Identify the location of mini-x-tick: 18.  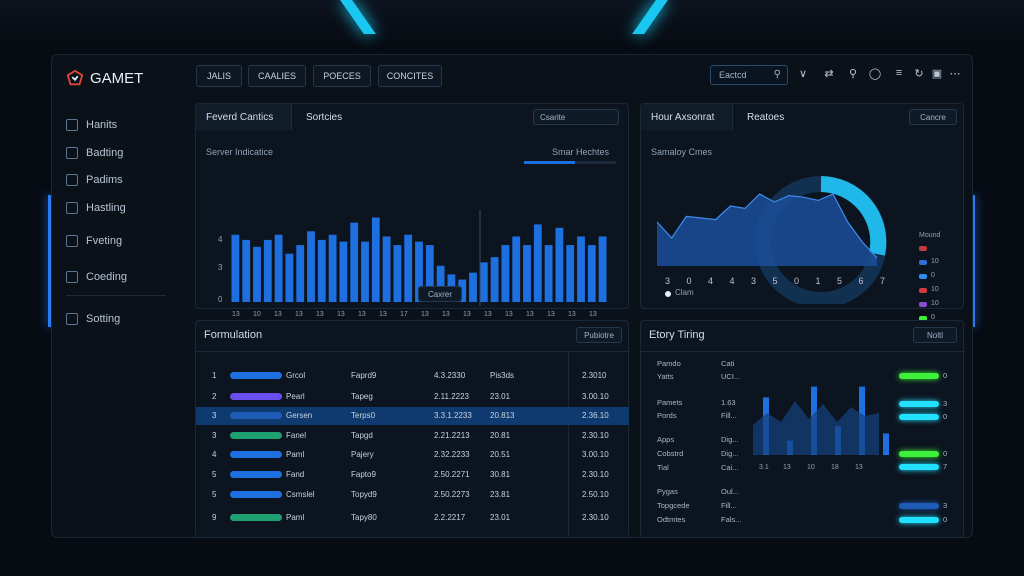
(835, 467).